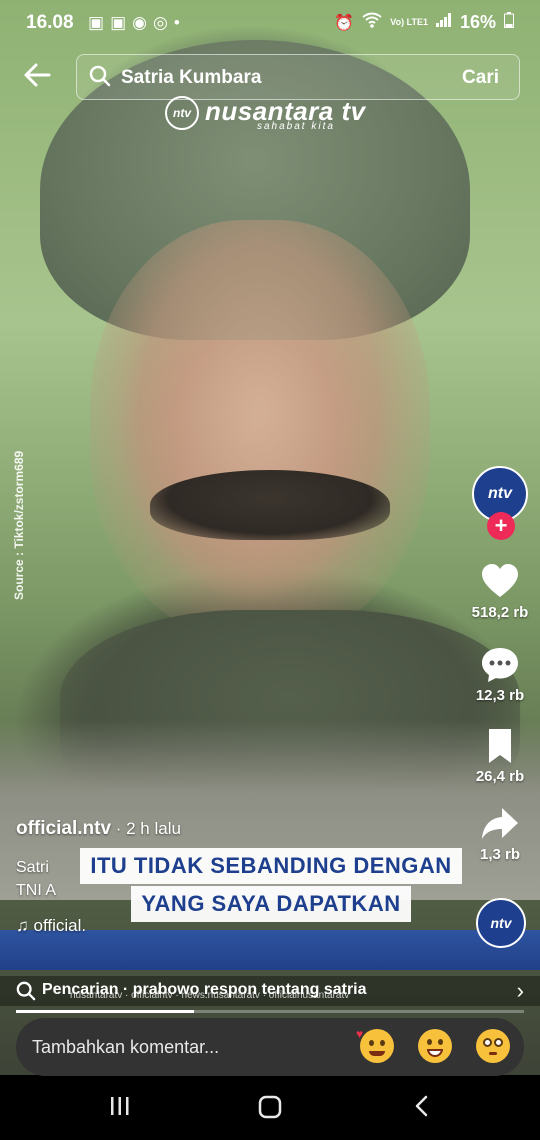 The height and width of the screenshot is (1140, 540). Describe the element at coordinates (375, 1045) in the screenshot. I see `smiling-hearts-emoji-icon: ♥` at that location.